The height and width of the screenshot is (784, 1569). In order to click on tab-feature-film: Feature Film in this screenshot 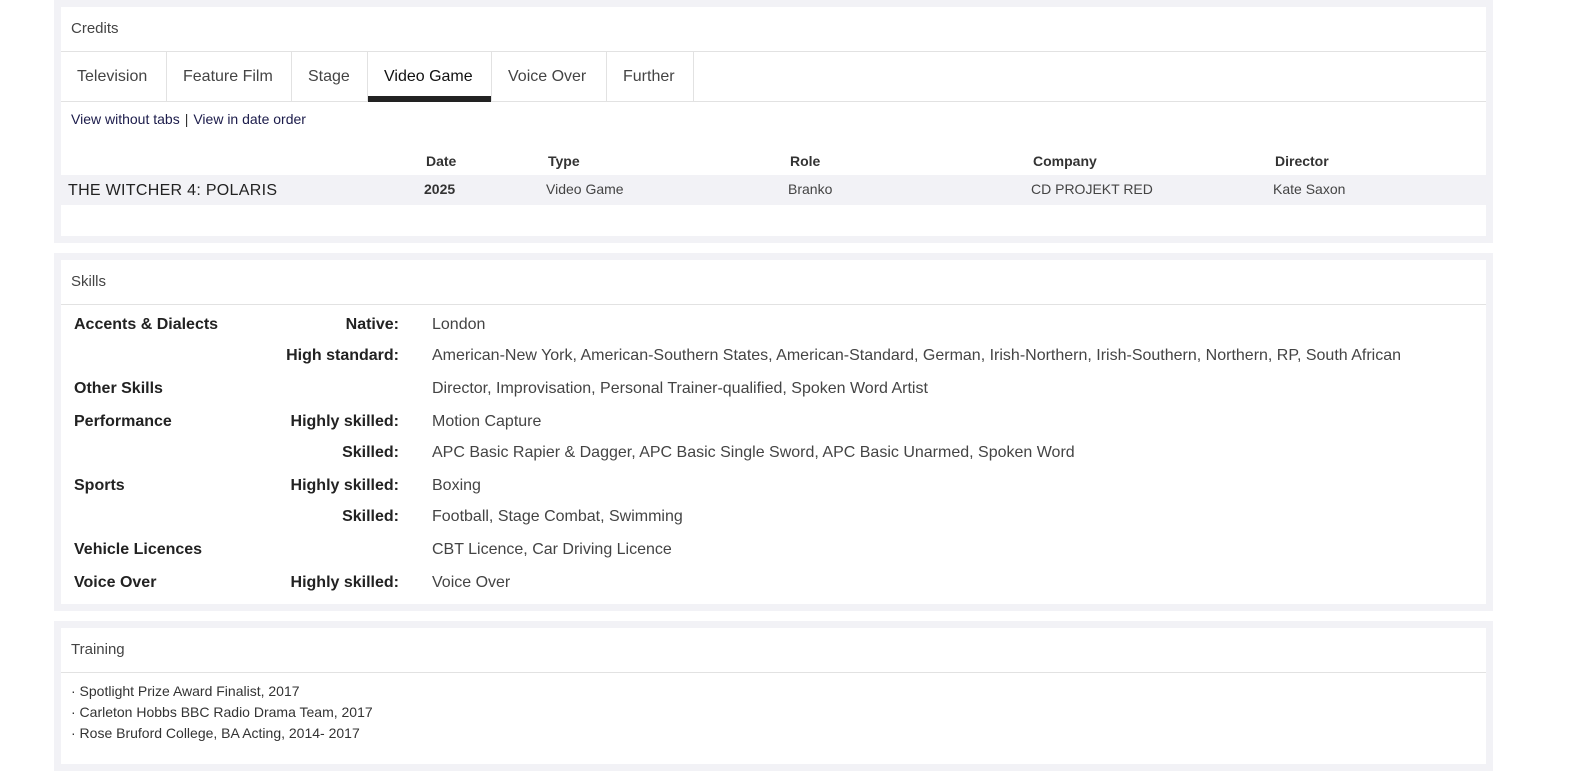, I will do `click(229, 76)`.